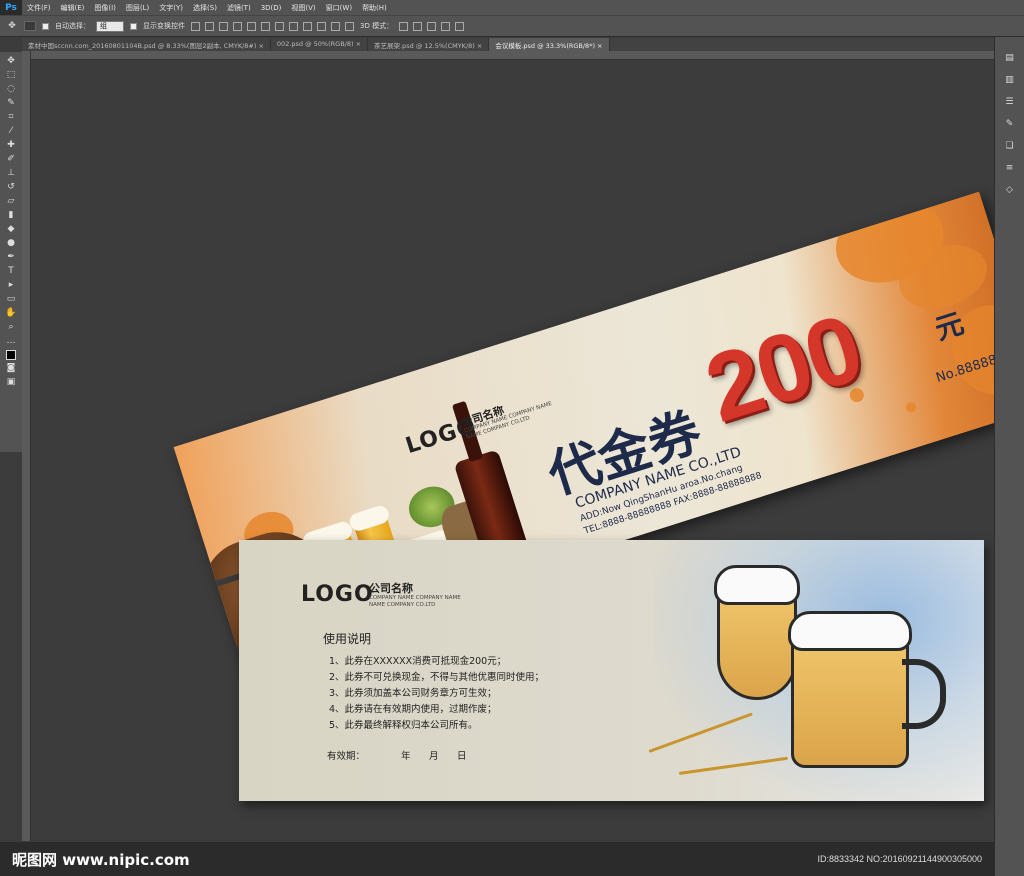 This screenshot has height=876, width=1024. Describe the element at coordinates (110, 26) in the screenshot. I see `auto-select-dropdown: 组` at that location.